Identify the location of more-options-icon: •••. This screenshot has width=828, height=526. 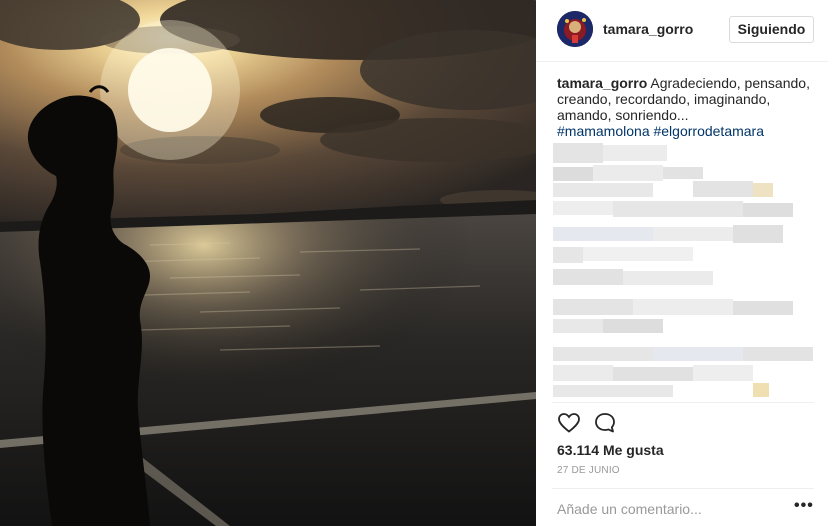
(804, 506).